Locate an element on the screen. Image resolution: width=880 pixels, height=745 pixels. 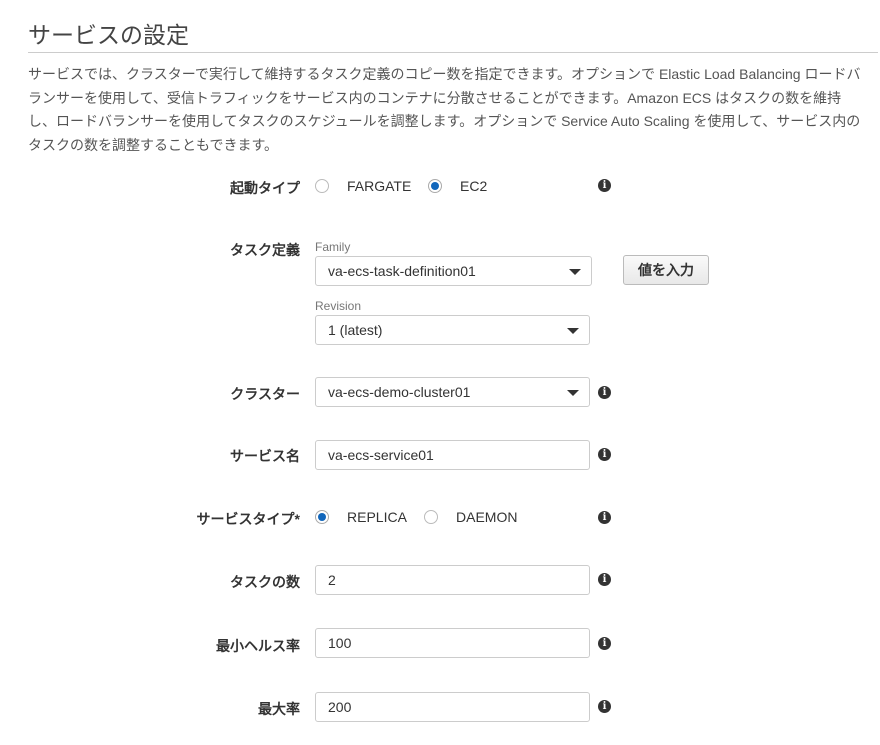
task-count-input: 2 is located at coordinates (452, 580).